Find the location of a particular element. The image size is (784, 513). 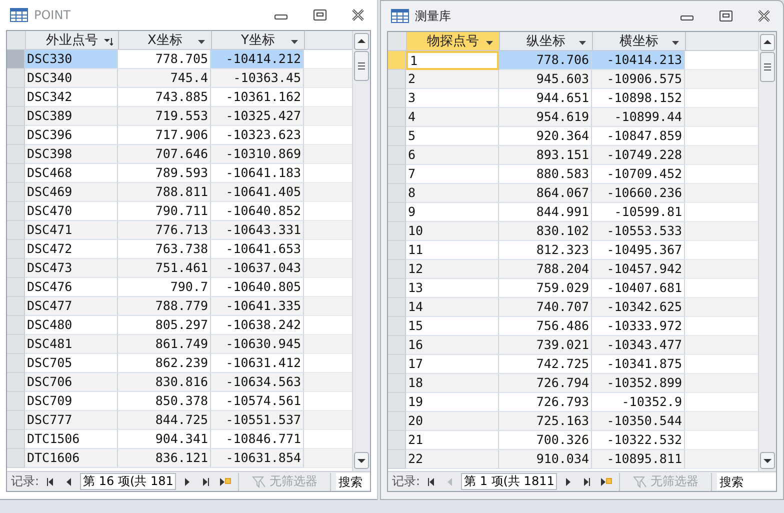

table-cell: -10898.152 is located at coordinates (638, 98).